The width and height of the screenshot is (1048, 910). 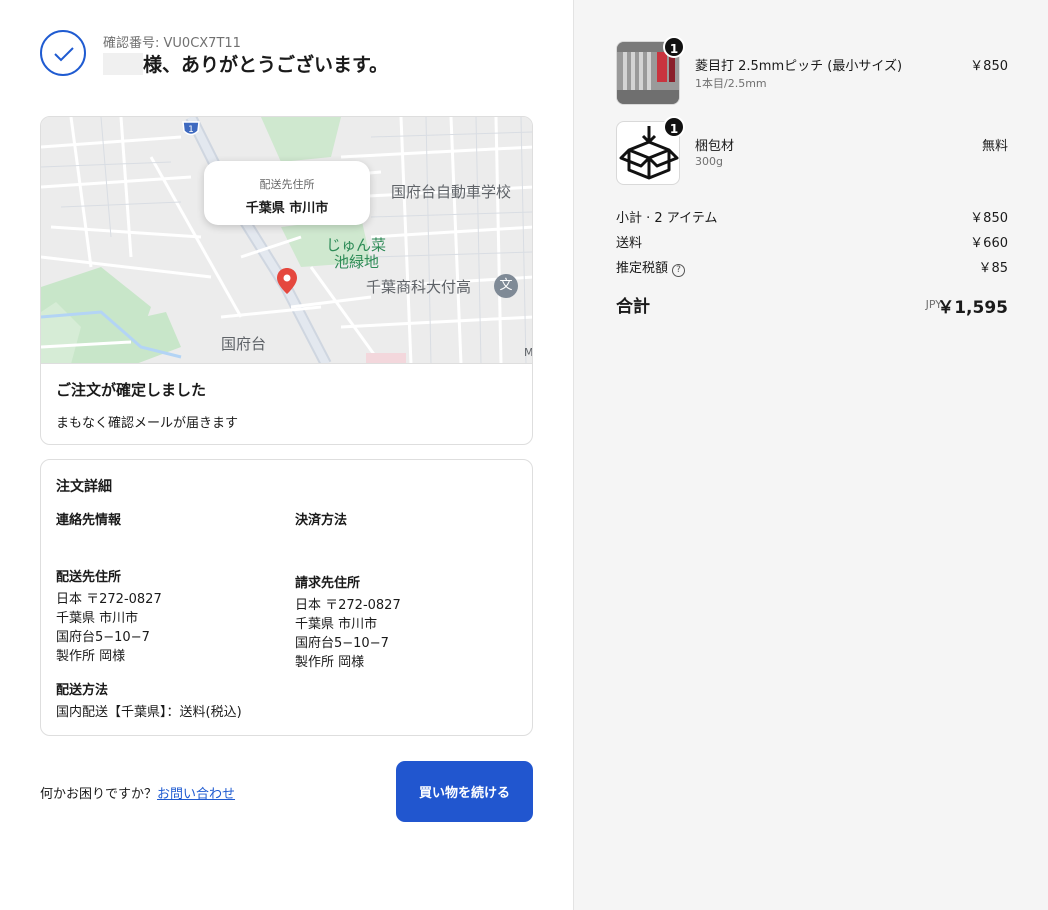 I want to click on customer-name-redacted, so click(x=123, y=64).